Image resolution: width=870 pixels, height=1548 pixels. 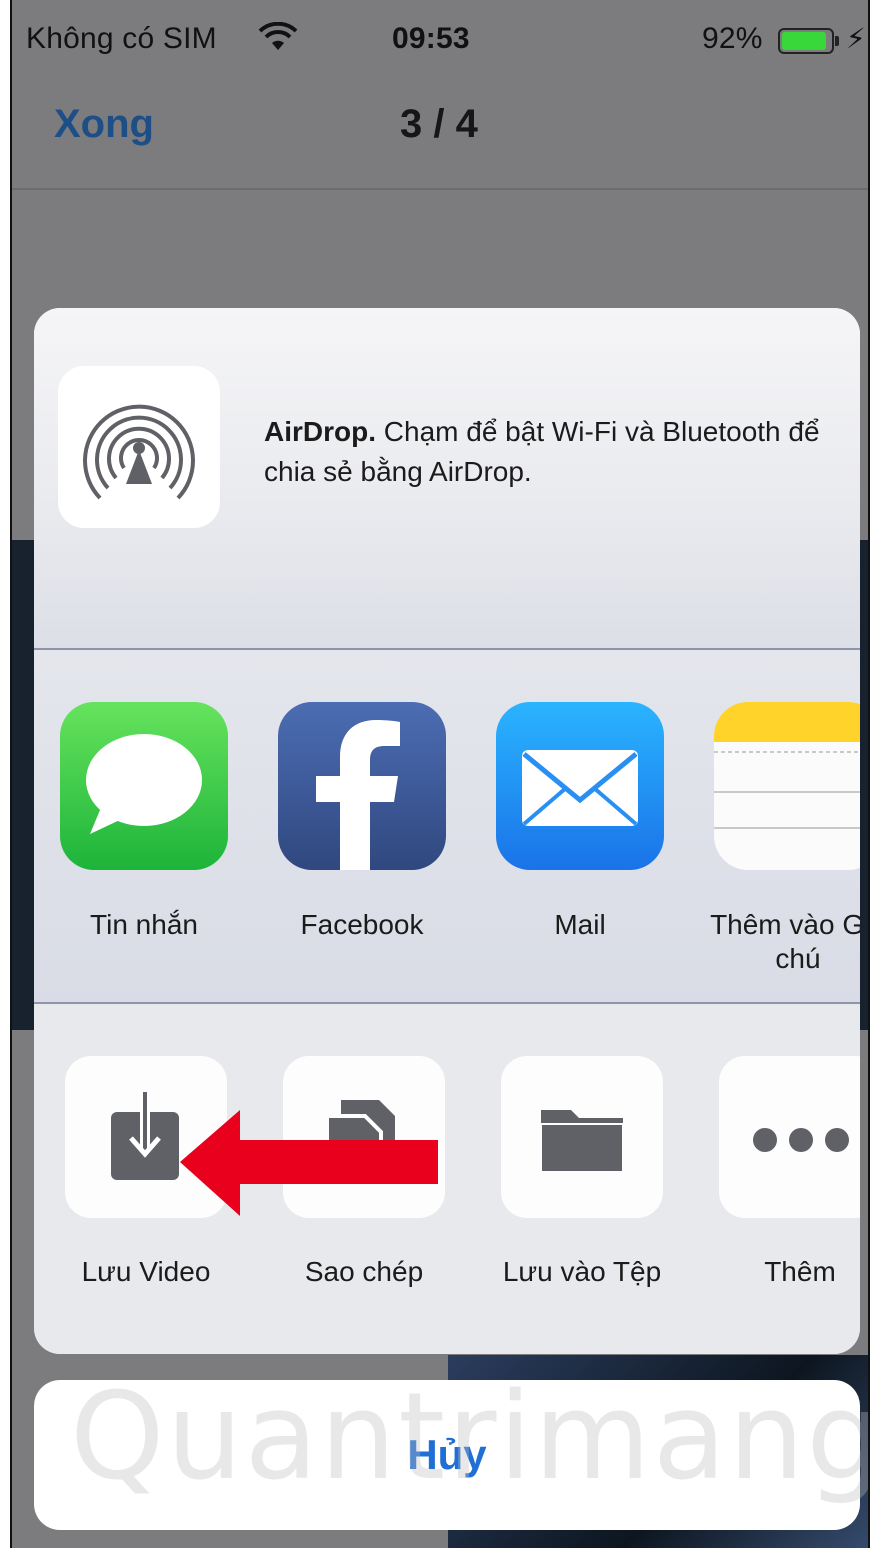 What do you see at coordinates (787, 786) in the screenshot?
I see `notes-icon` at bounding box center [787, 786].